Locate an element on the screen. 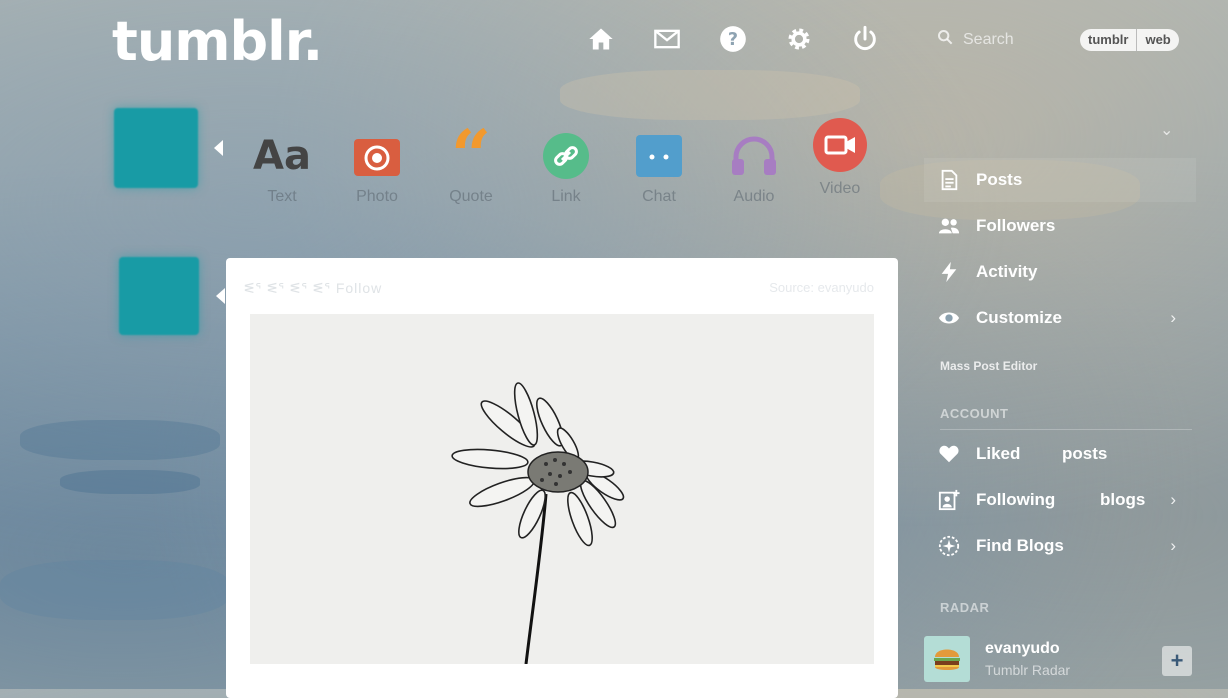  radar-avatar is located at coordinates (947, 659).